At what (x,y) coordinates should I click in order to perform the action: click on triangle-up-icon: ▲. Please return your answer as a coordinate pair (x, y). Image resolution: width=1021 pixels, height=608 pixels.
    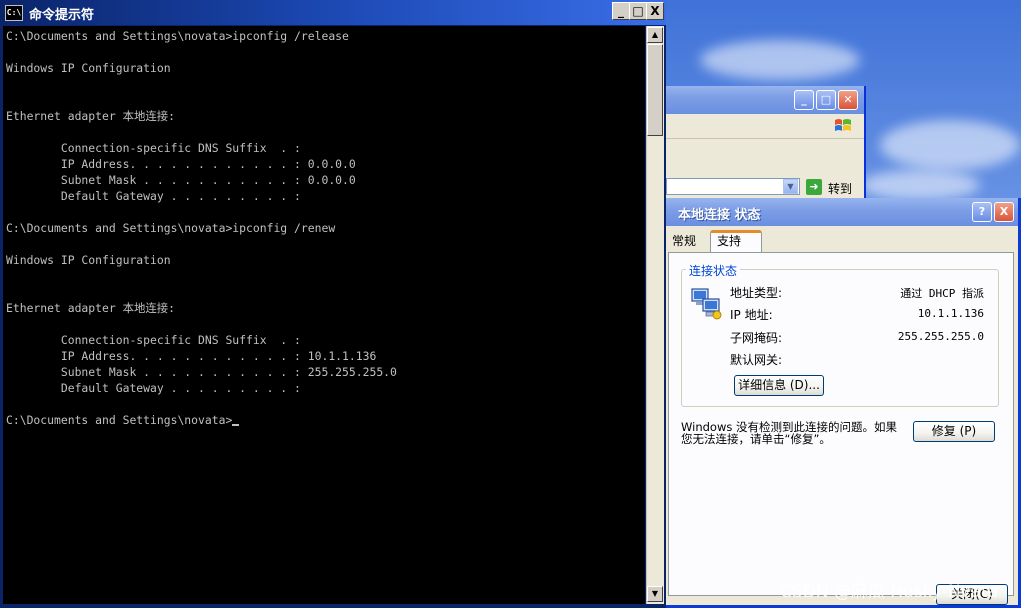
    Looking at the image, I should click on (655, 34).